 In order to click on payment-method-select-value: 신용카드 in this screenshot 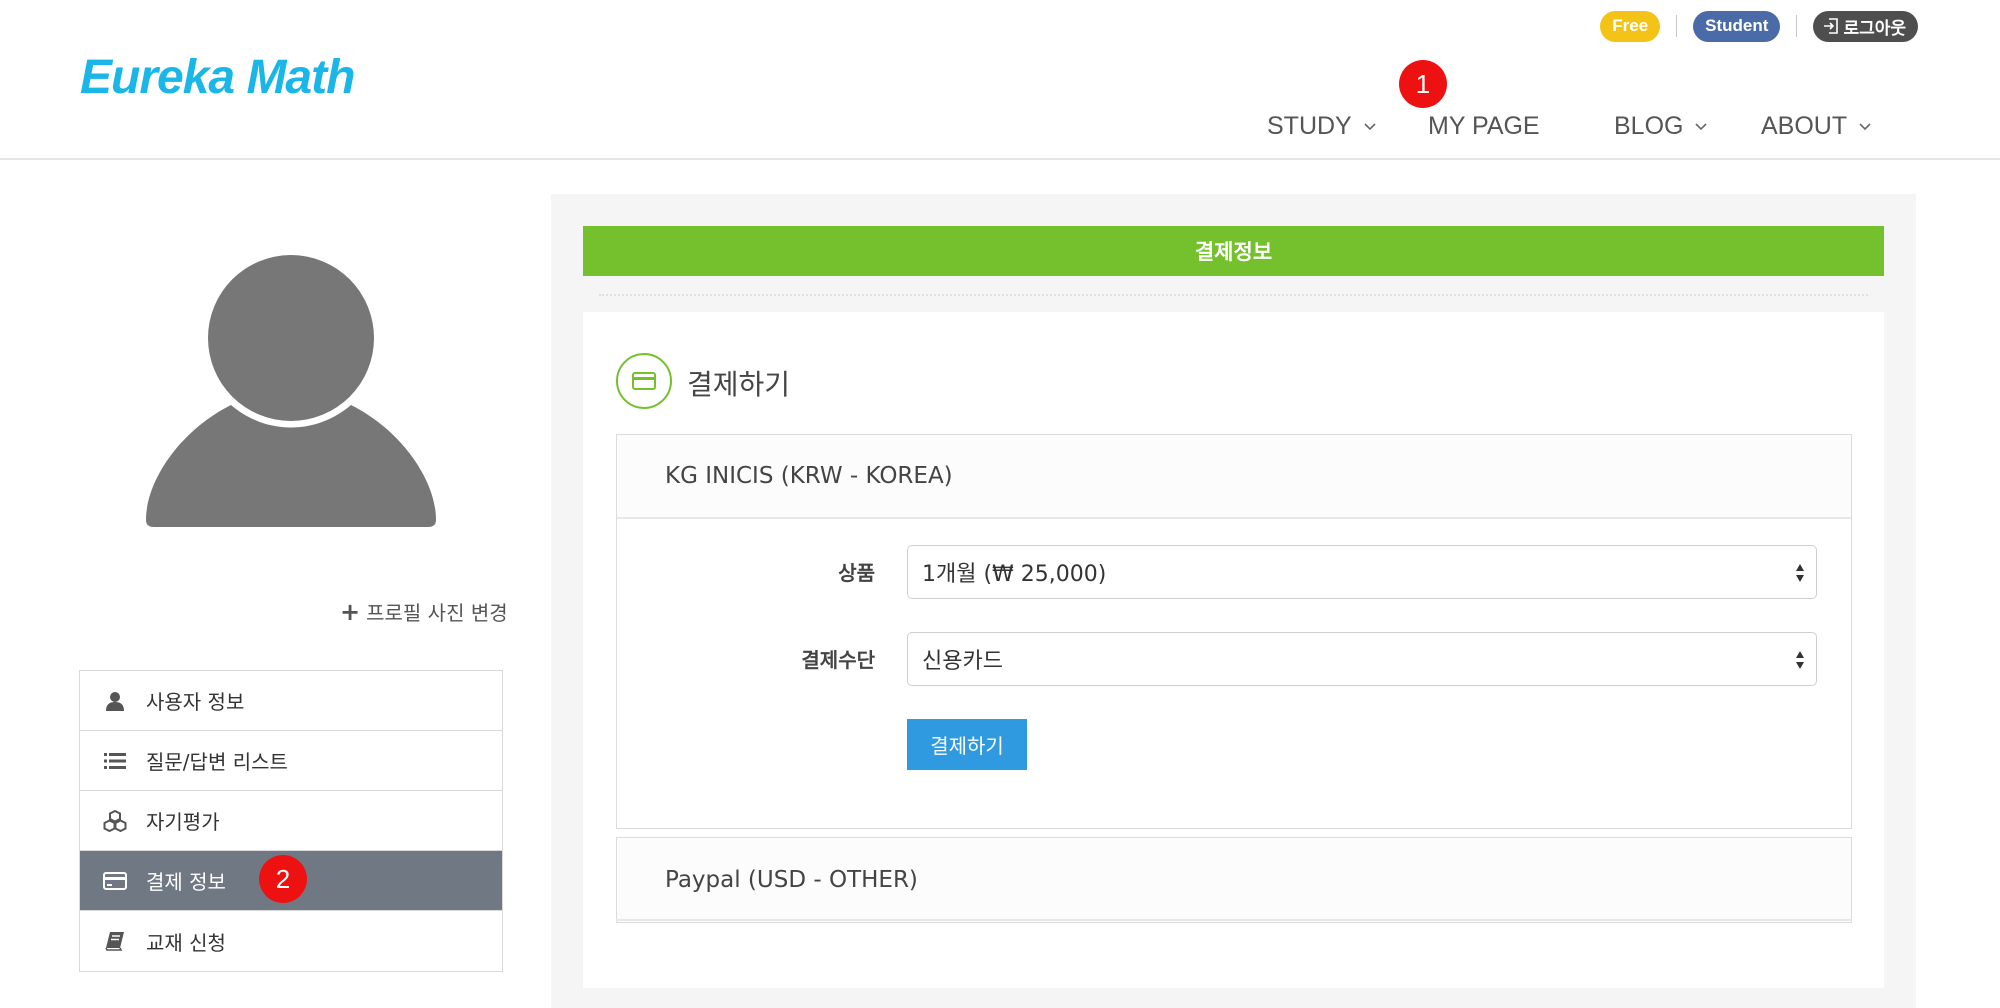, I will do `click(962, 661)`.